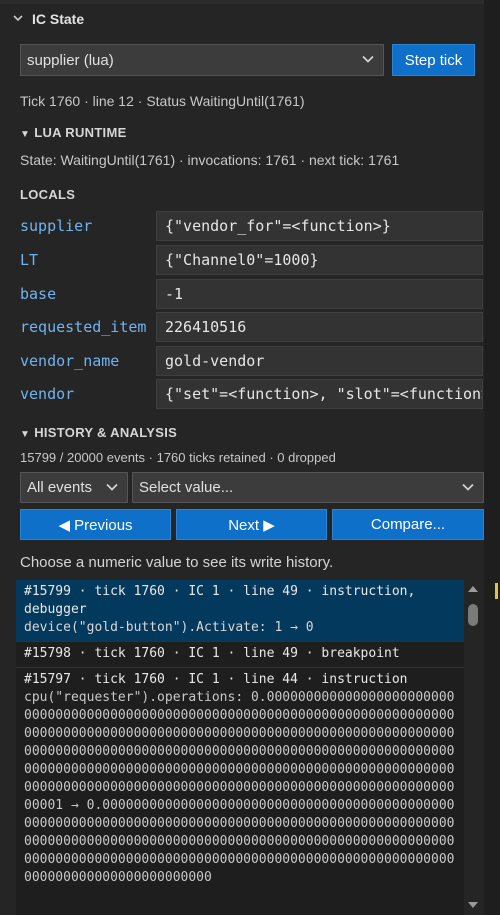 The width and height of the screenshot is (500, 915). What do you see at coordinates (473, 589) in the screenshot?
I see `scroll-up-icon` at bounding box center [473, 589].